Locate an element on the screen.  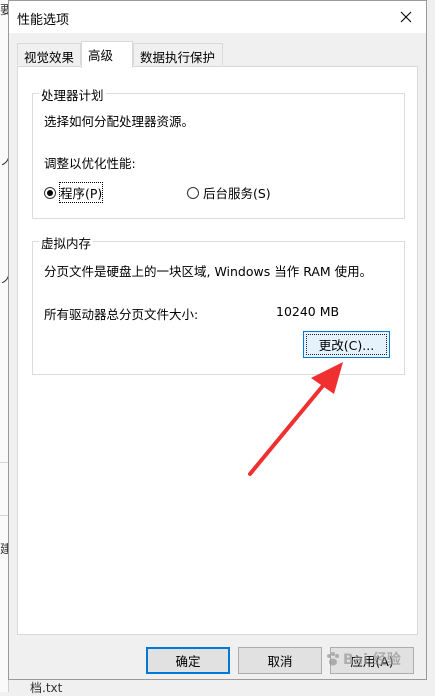
processor-description: 选择如何分配处理器资源。 is located at coordinates (119, 121).